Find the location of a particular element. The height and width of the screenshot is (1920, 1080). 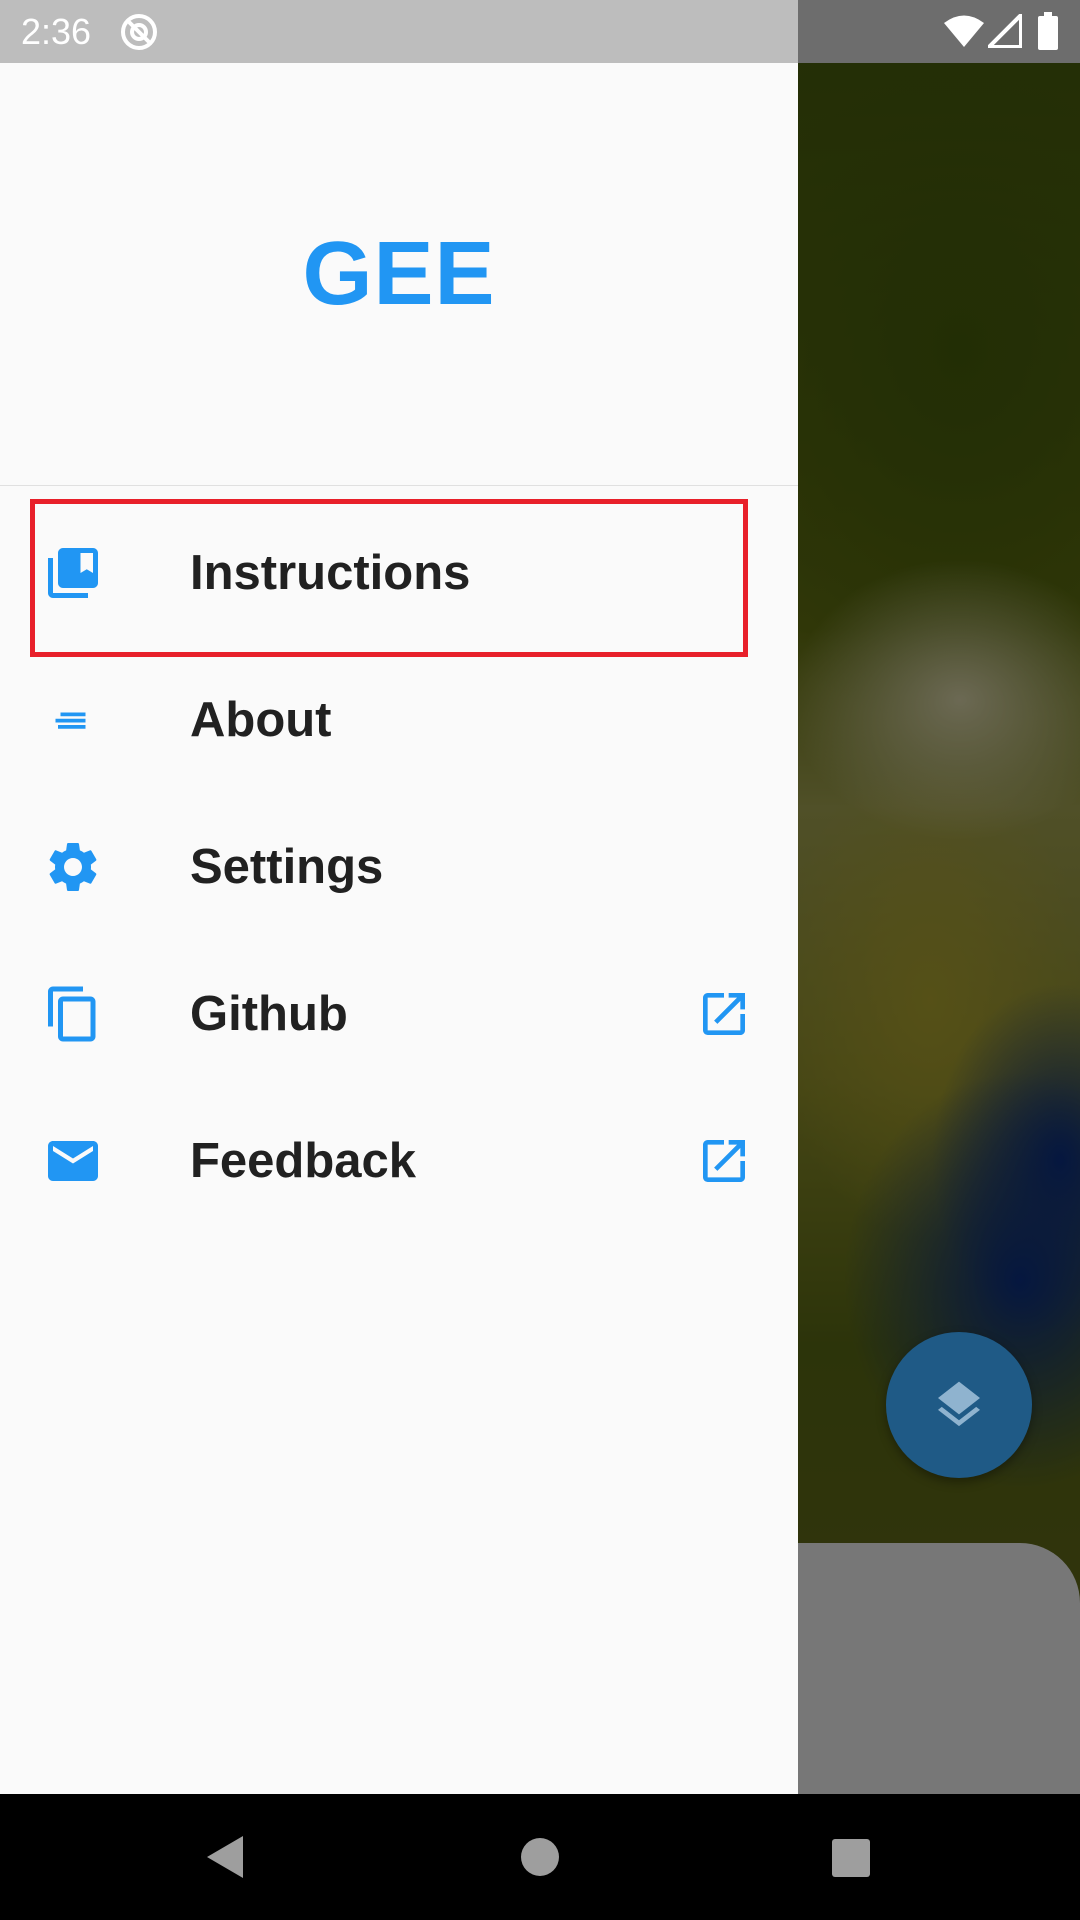

menu-item-about: About is located at coordinates (399, 719).